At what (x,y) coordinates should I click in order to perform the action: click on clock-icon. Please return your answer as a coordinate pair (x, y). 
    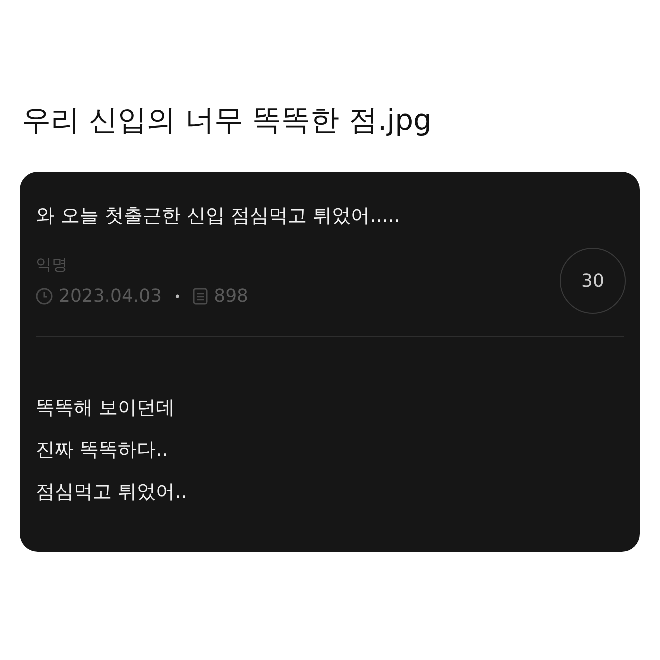
    Looking at the image, I should click on (44, 296).